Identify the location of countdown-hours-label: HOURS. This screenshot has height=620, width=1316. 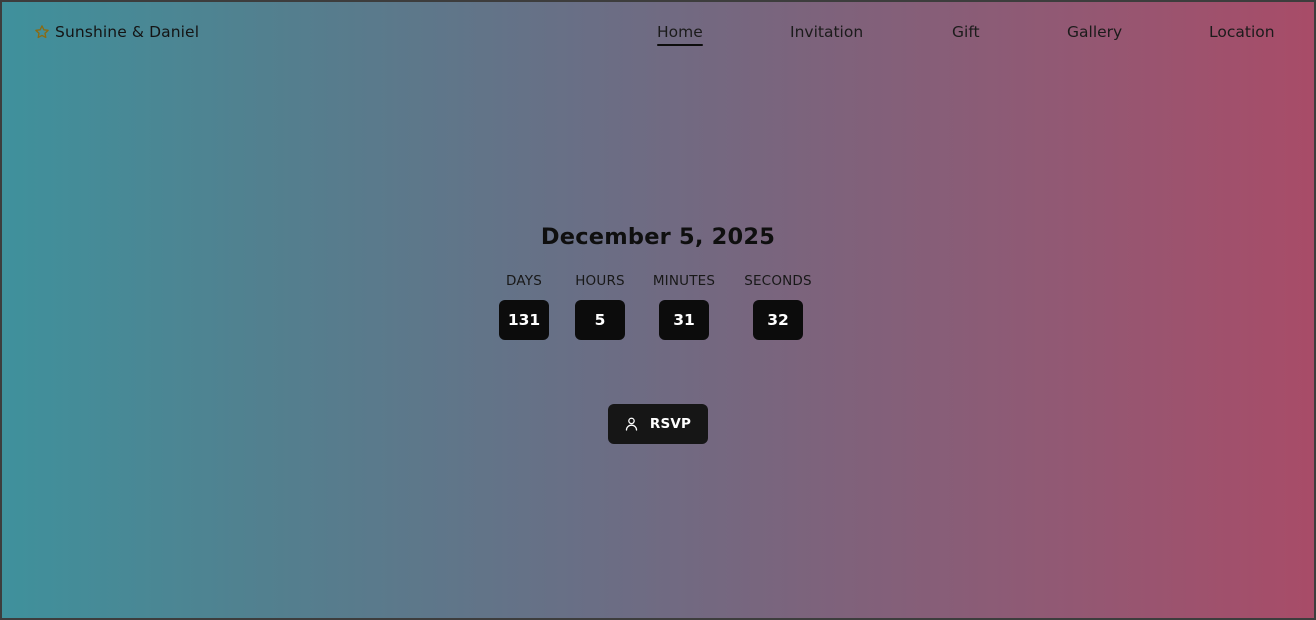
(600, 281).